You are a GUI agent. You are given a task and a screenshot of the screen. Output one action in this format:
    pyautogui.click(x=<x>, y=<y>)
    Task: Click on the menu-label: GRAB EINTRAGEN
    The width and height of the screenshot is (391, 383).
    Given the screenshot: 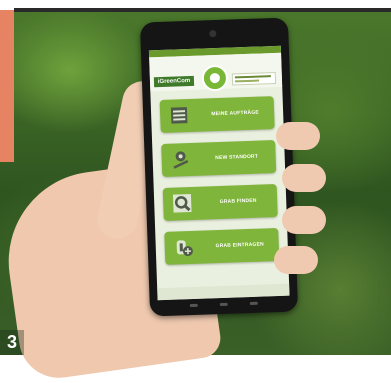 What is the action you would take?
    pyautogui.click(x=240, y=245)
    